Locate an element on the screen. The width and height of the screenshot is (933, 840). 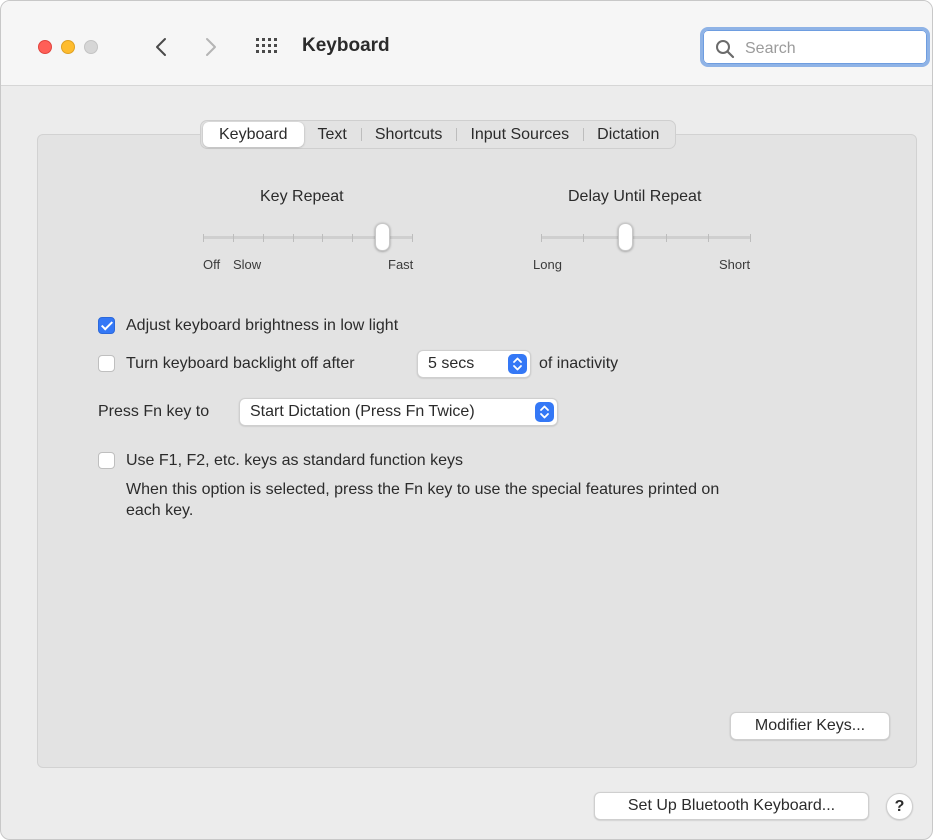
show-all-grid-icon is located at coordinates (267, 46).